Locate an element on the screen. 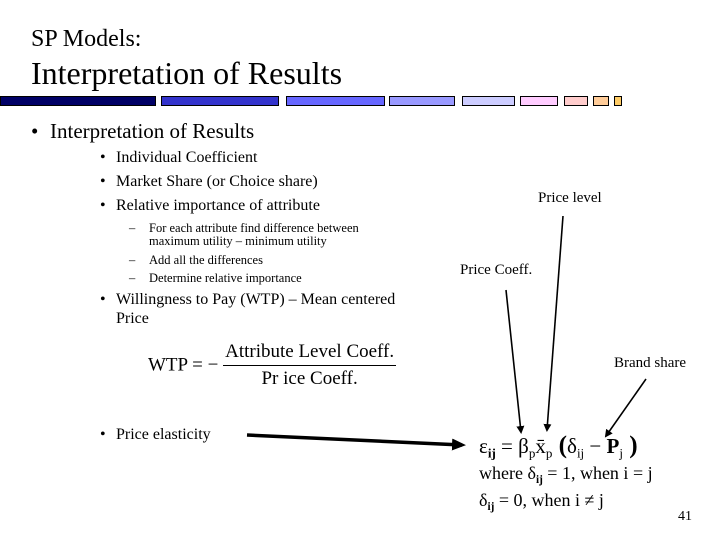 The width and height of the screenshot is (720, 540). arrow-price-elasticity is located at coordinates (356, 442).